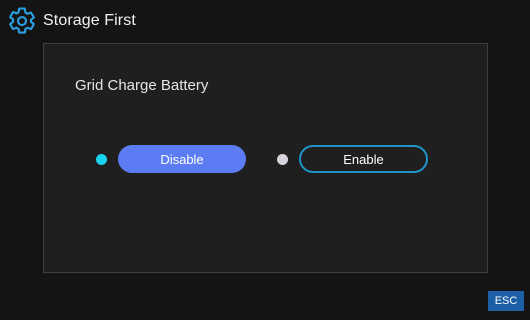 This screenshot has height=320, width=530. What do you see at coordinates (506, 301) in the screenshot?
I see `esc-button: ESC` at bounding box center [506, 301].